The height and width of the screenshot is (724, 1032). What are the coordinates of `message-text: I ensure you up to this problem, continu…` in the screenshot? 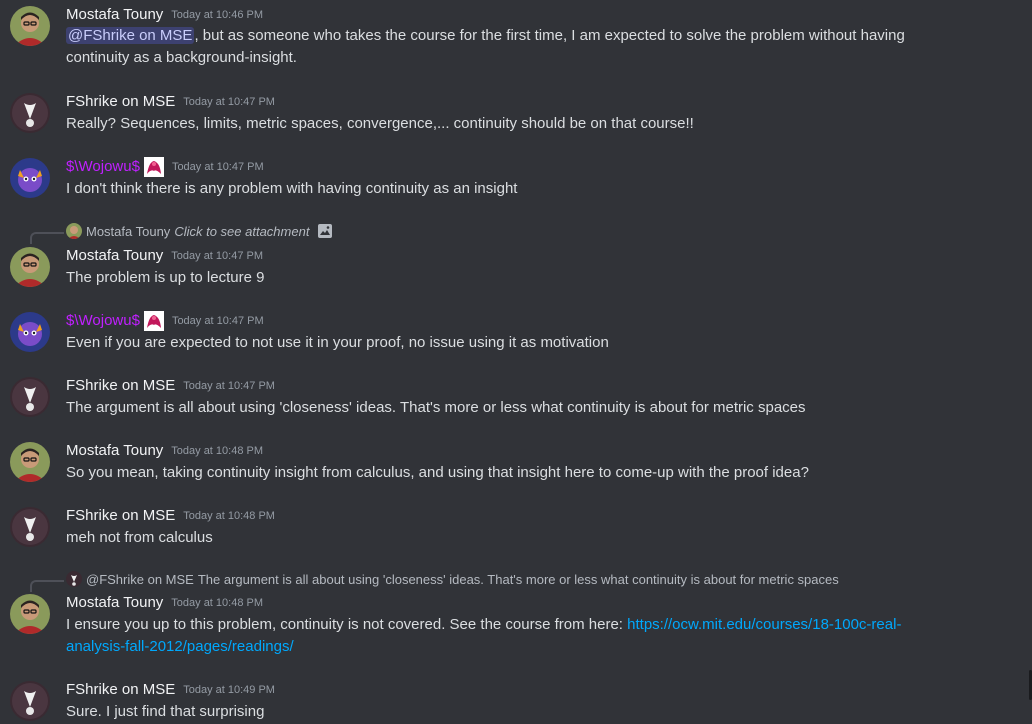 It's located at (347, 624).